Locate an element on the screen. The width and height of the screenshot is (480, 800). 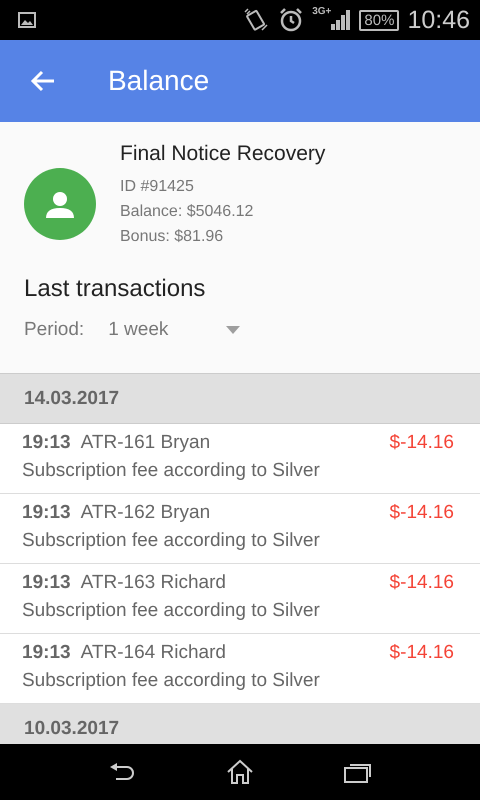
transaction-title: ATR-162 Bryan is located at coordinates (146, 513).